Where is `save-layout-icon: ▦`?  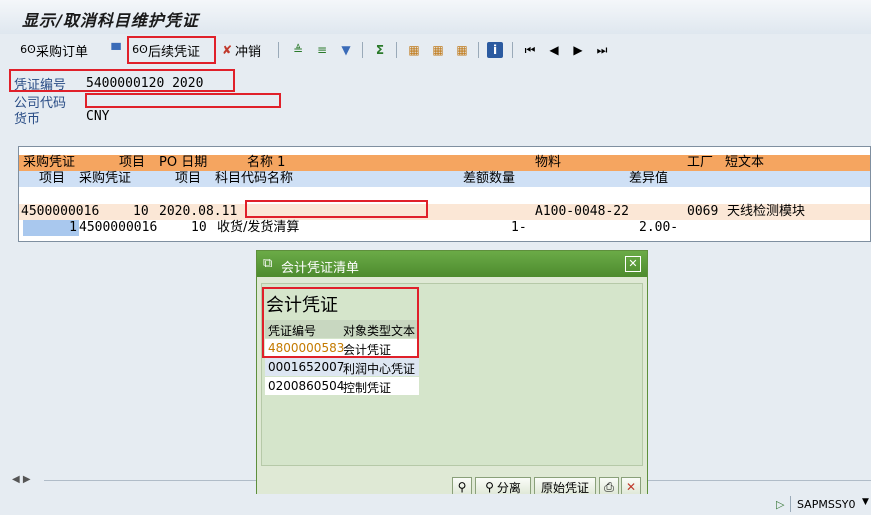
save-layout-icon: ▦ is located at coordinates (462, 50).